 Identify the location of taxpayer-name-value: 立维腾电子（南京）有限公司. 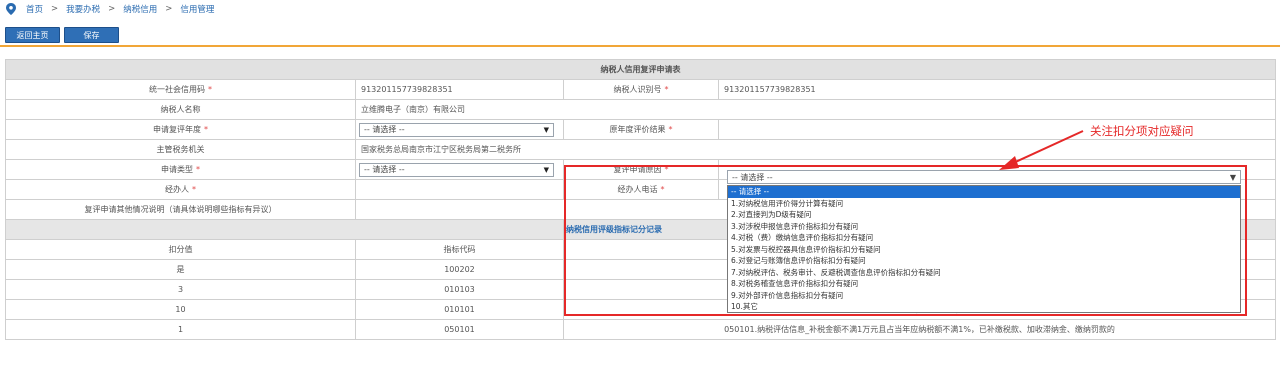
(815, 109).